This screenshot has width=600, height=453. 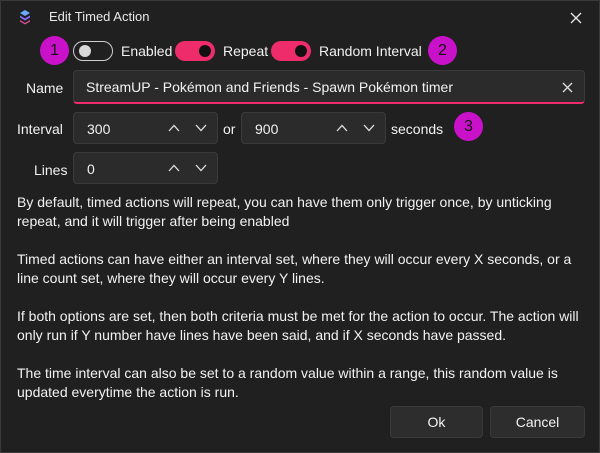 What do you see at coordinates (45, 88) in the screenshot?
I see `name-label: Name` at bounding box center [45, 88].